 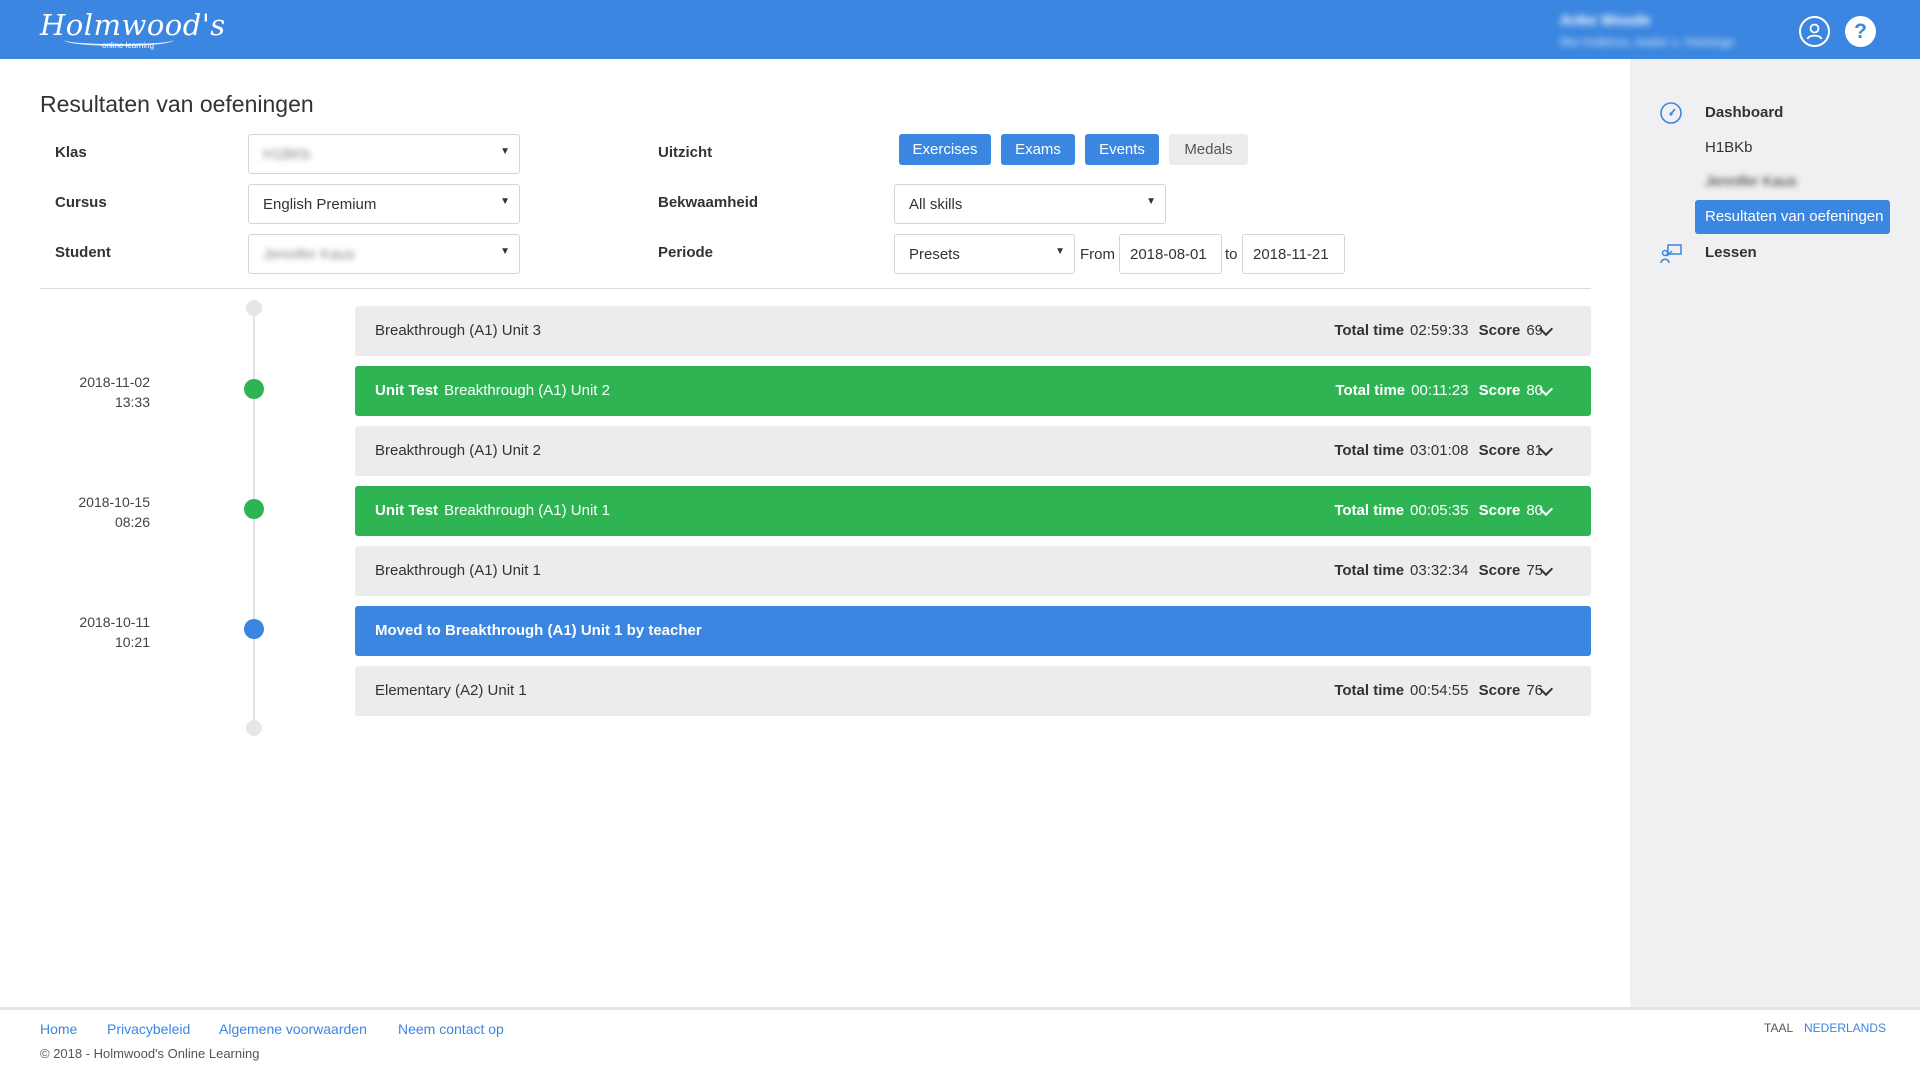 What do you see at coordinates (105, 512) in the screenshot?
I see `timeline-date: 2018-10-15 08:26` at bounding box center [105, 512].